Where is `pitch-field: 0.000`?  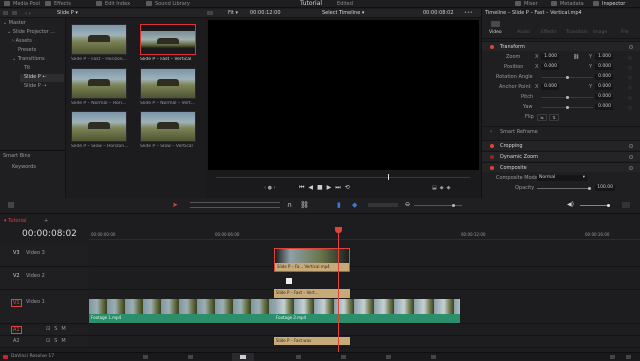 pitch-field: 0.000 is located at coordinates (604, 97).